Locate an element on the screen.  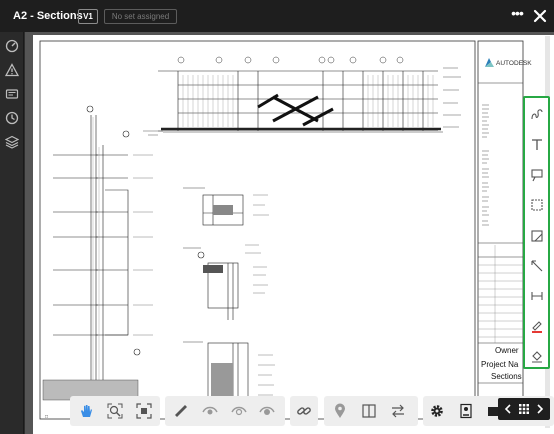
close-icon is located at coordinates (540, 16).